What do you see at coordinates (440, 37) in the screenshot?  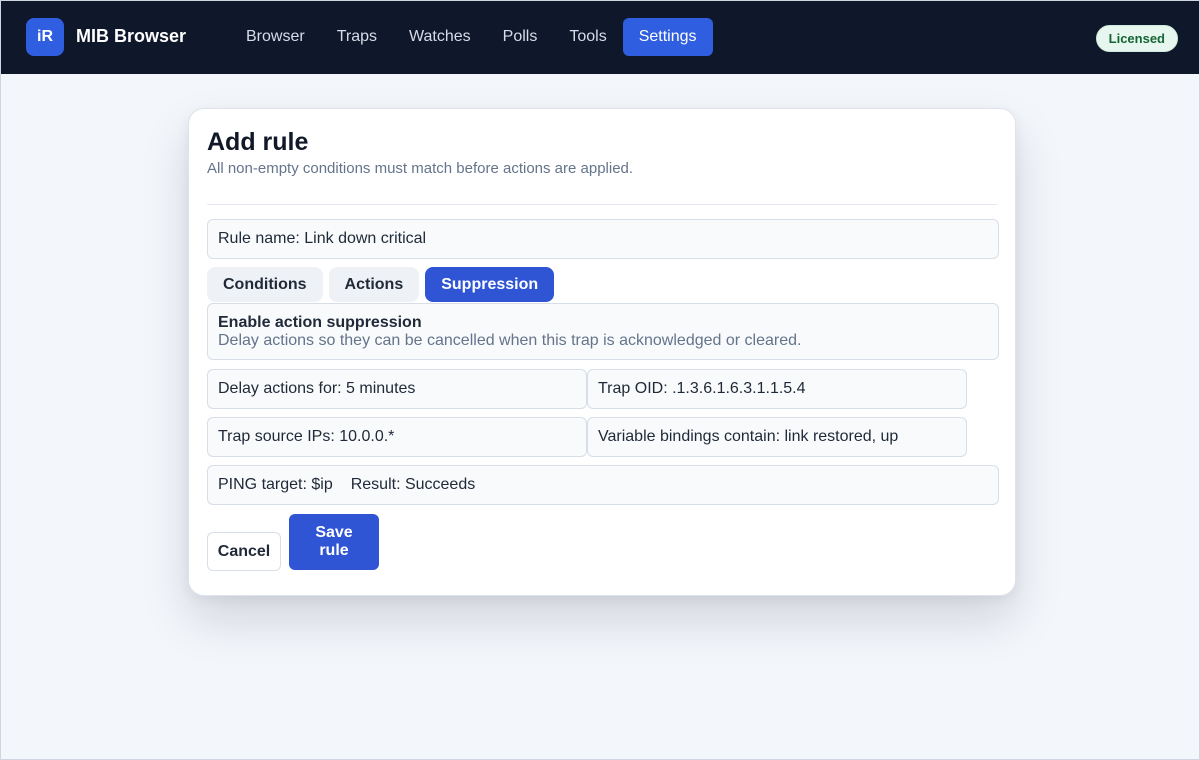 I see `nav-item-watches: Watches` at bounding box center [440, 37].